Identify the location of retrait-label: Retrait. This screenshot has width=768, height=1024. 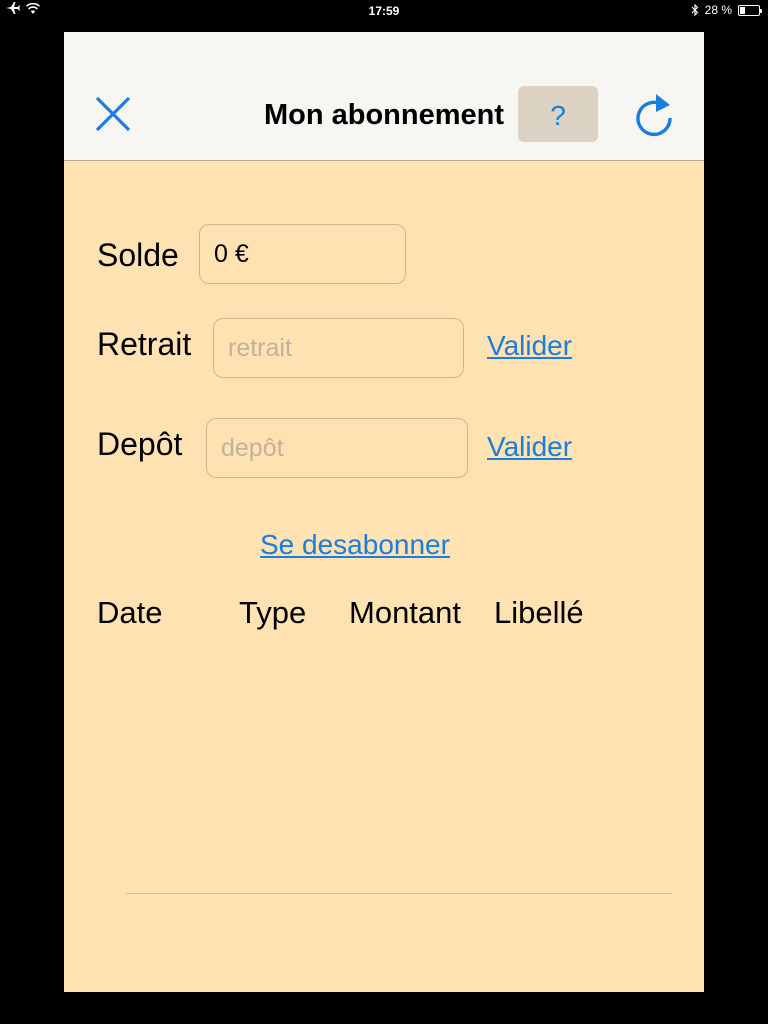
(144, 344).